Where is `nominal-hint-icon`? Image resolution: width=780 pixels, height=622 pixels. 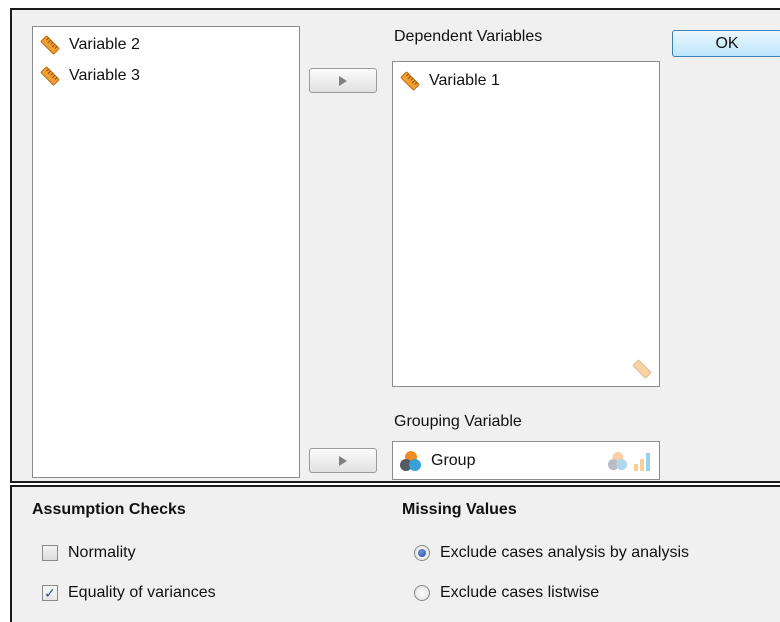
nominal-hint-icon is located at coordinates (617, 461).